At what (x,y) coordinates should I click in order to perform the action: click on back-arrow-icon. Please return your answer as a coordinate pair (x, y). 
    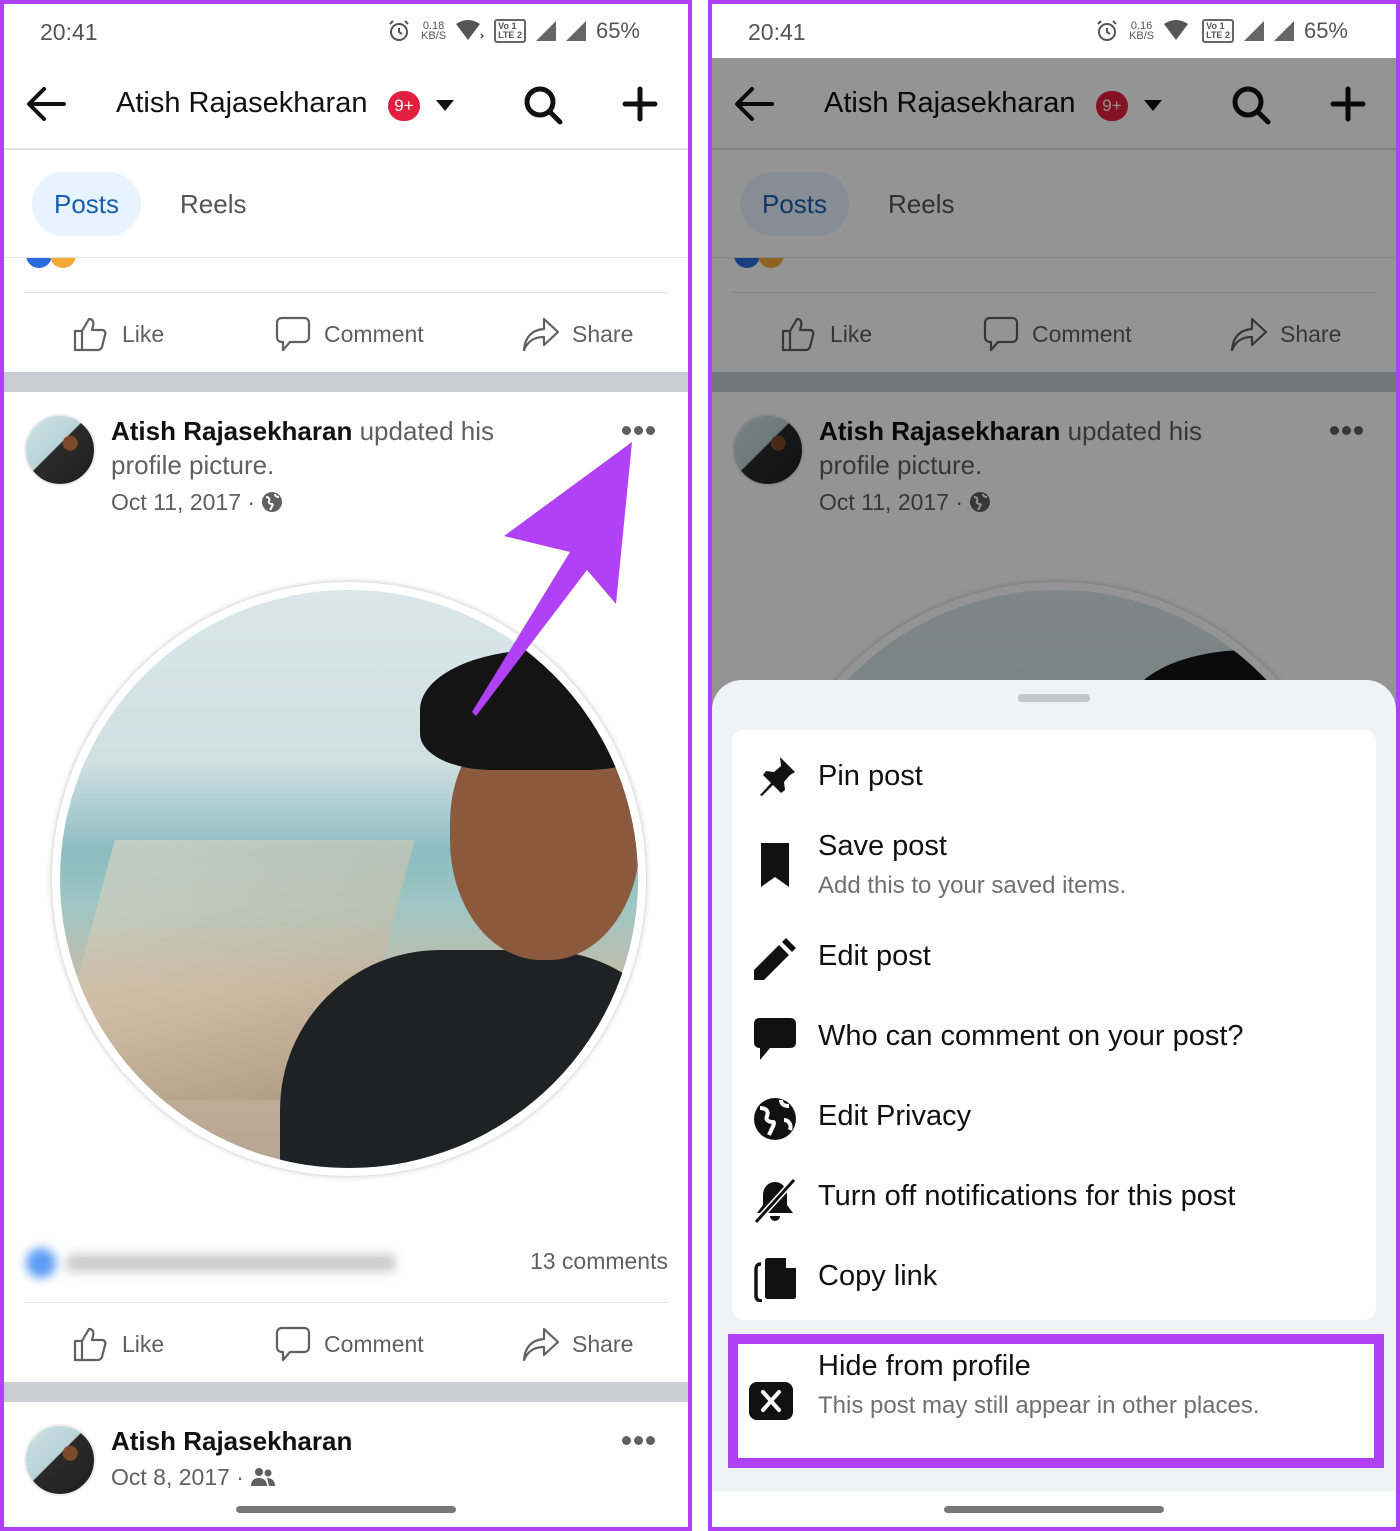
    Looking at the image, I should click on (46, 104).